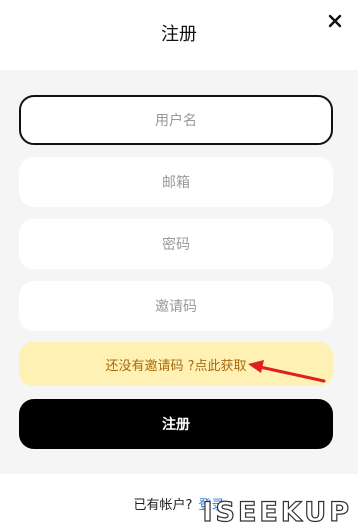 This screenshot has width=358, height=529. I want to click on page-title: 注册, so click(179, 34).